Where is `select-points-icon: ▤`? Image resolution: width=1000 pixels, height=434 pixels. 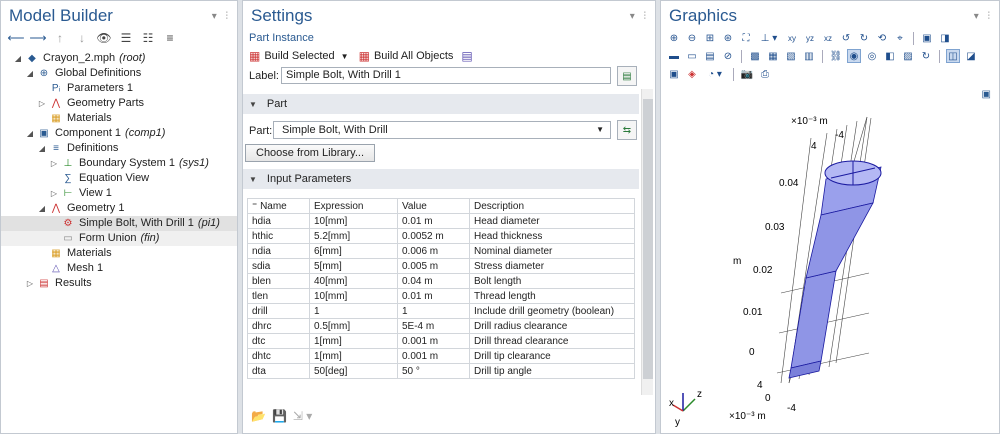
select-points-icon: ▤ is located at coordinates (710, 56).